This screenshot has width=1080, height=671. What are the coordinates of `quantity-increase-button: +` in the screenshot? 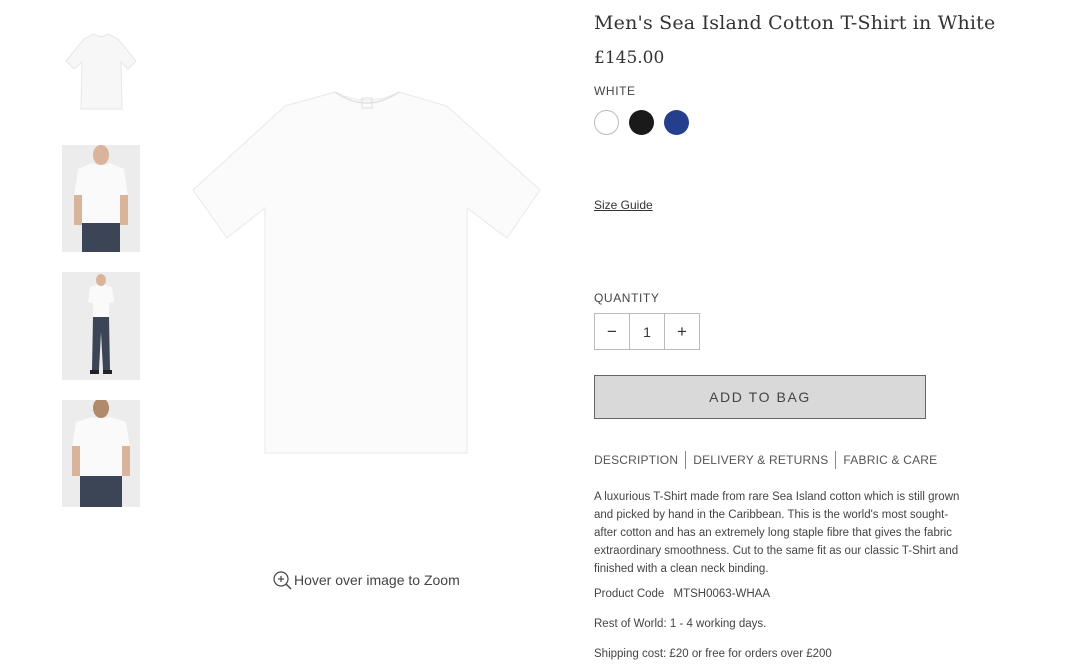 It's located at (682, 331).